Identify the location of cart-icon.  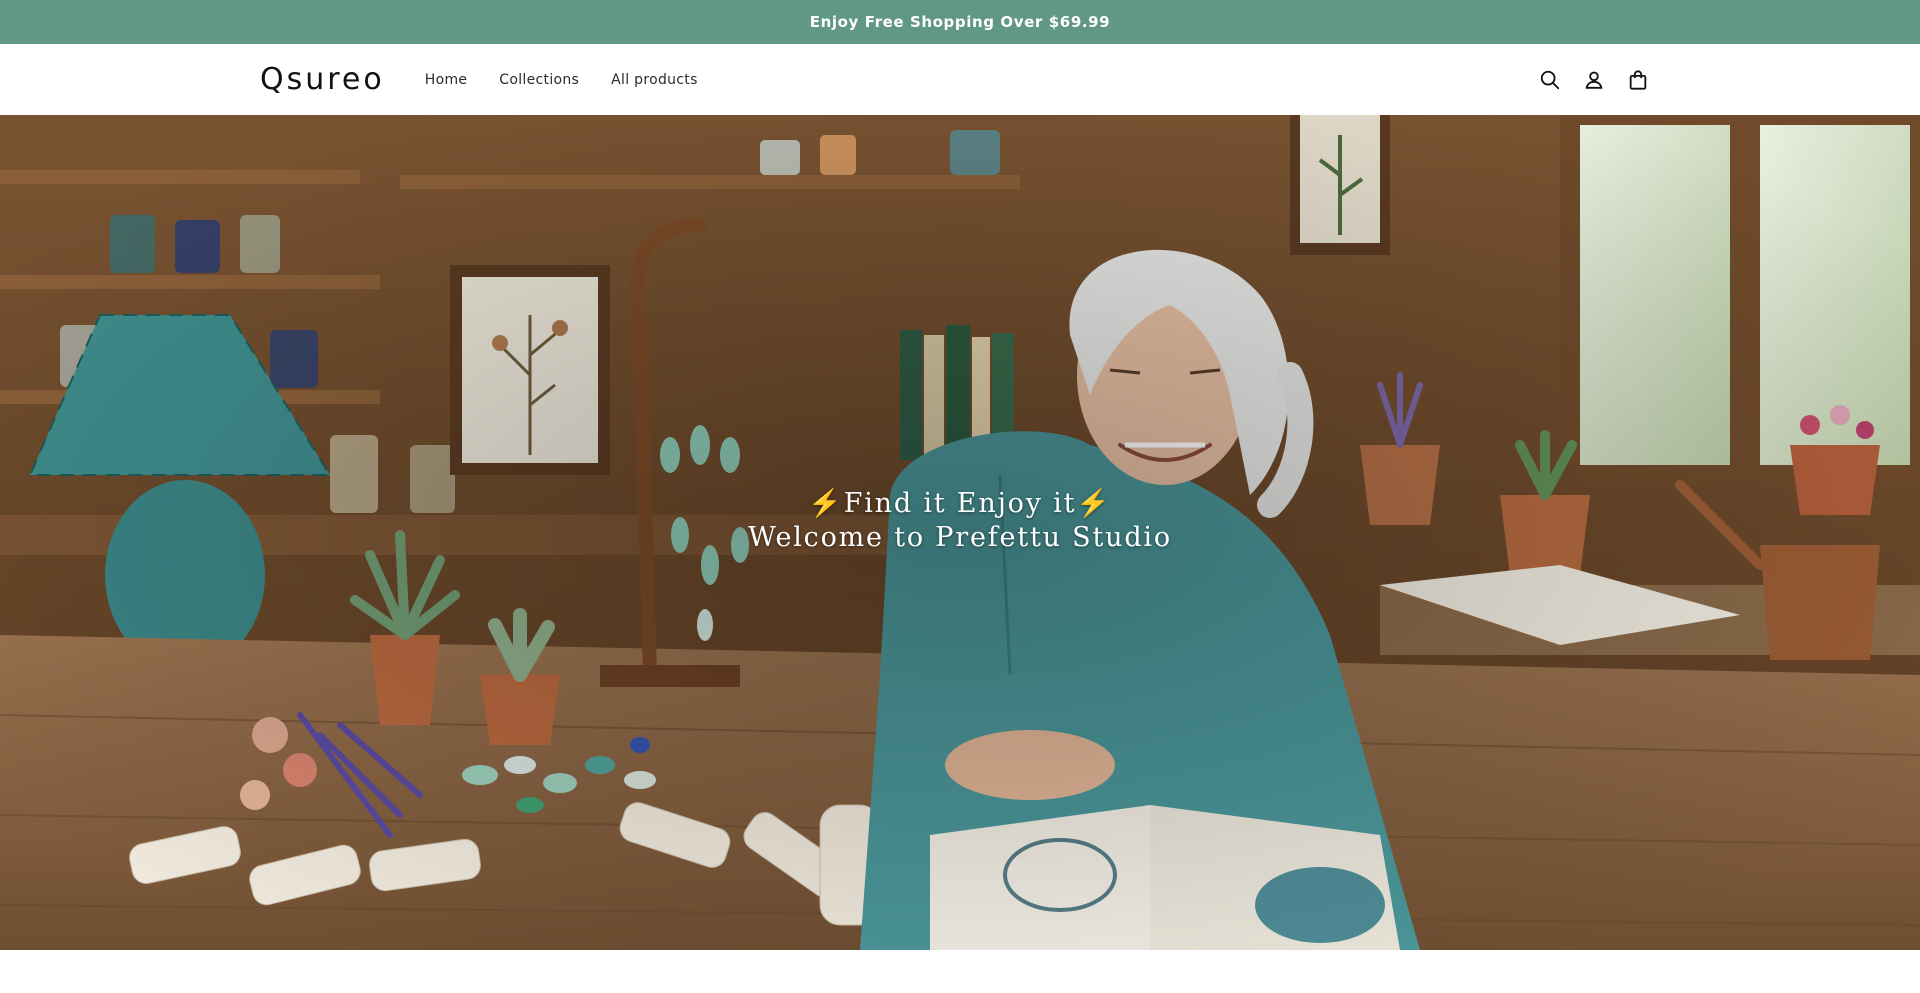
(1638, 80).